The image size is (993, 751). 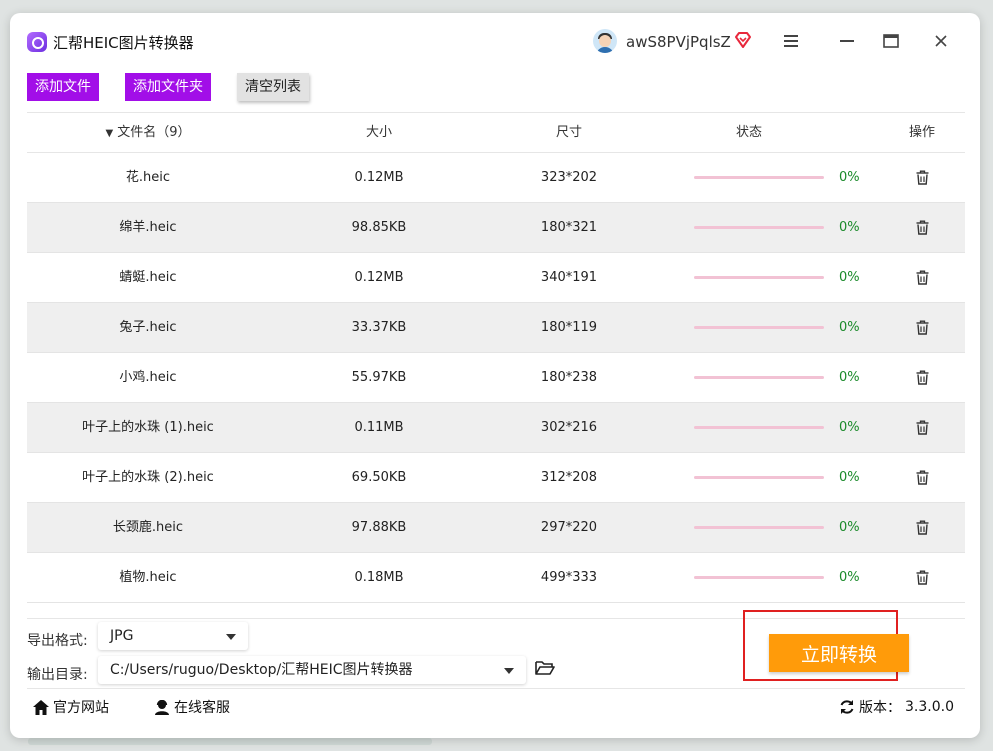 I want to click on table-row: 叶子上的水珠 (2).heic 69.50KB 312*208 0%, so click(x=496, y=478).